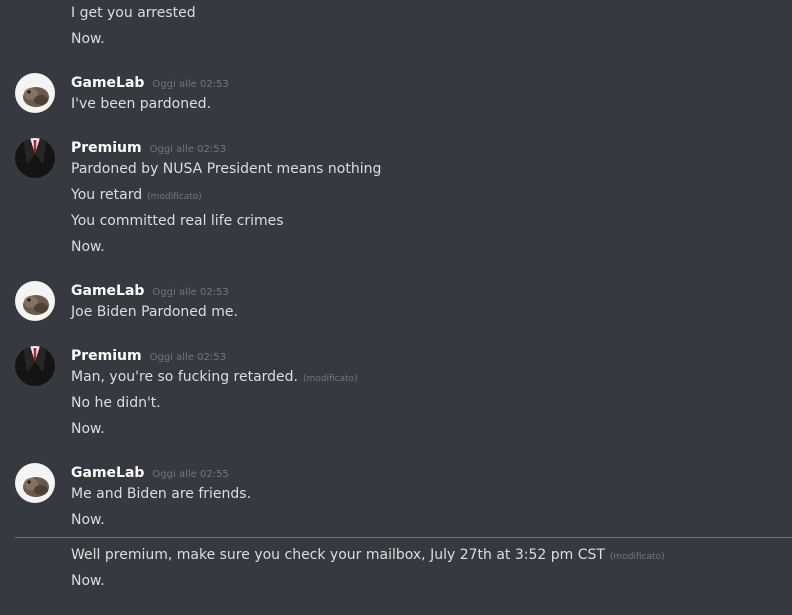 The height and width of the screenshot is (615, 792). I want to click on message-line: I've been pardoned., so click(141, 104).